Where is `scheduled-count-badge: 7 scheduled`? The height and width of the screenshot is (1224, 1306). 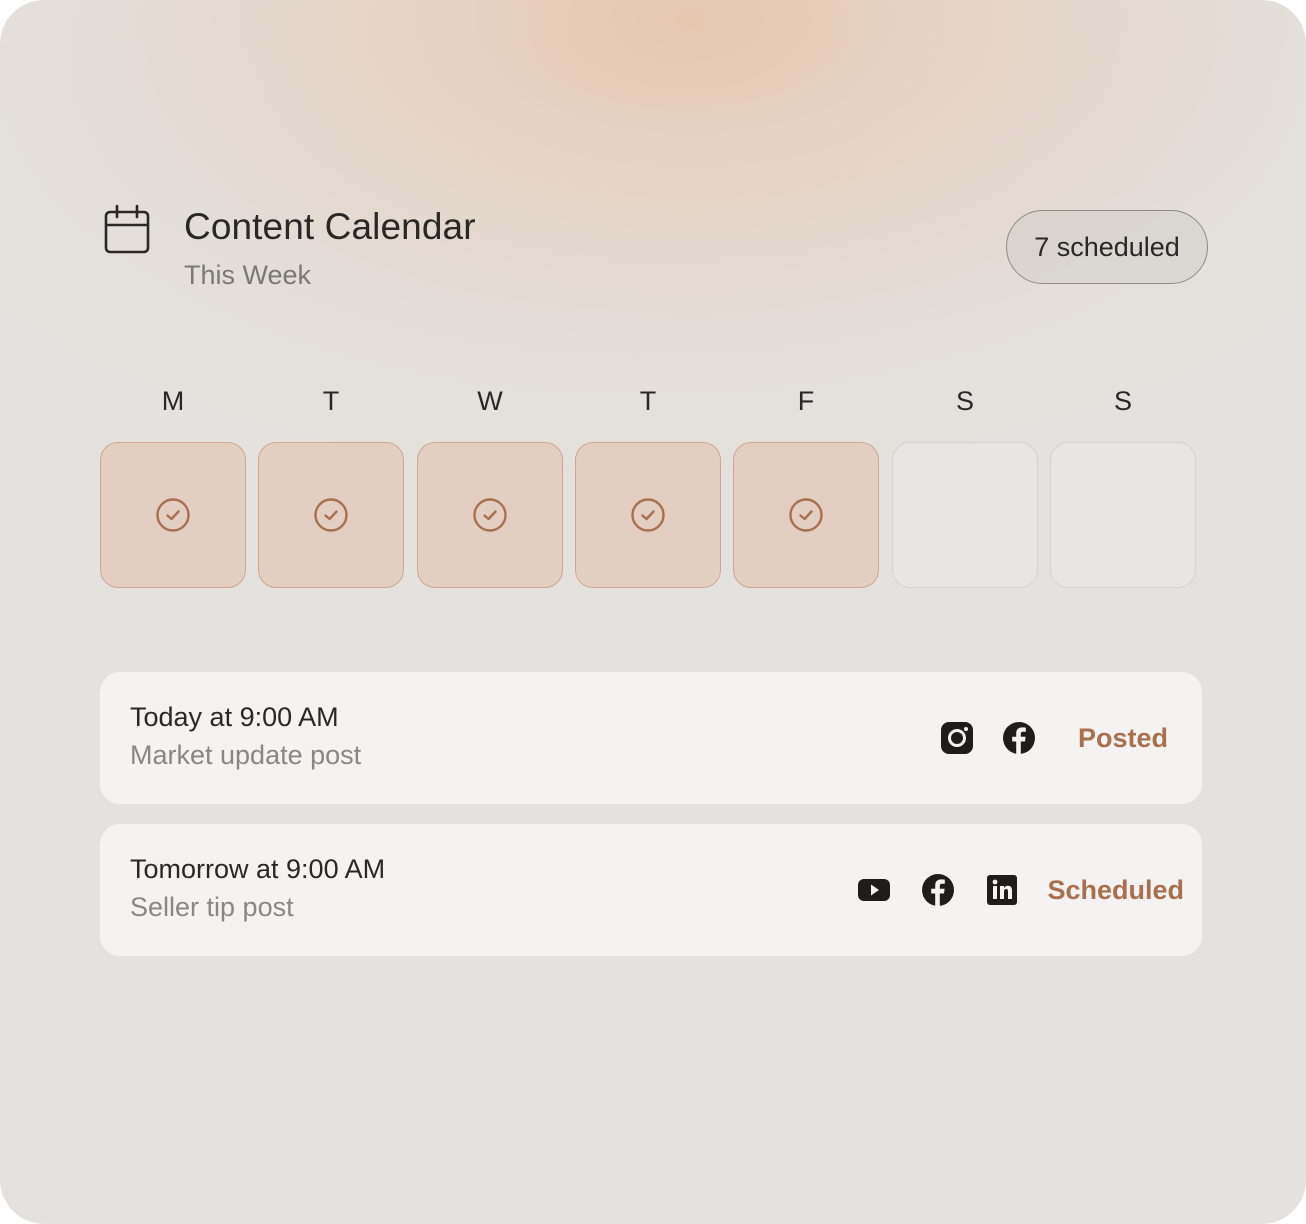 scheduled-count-badge: 7 scheduled is located at coordinates (1107, 247).